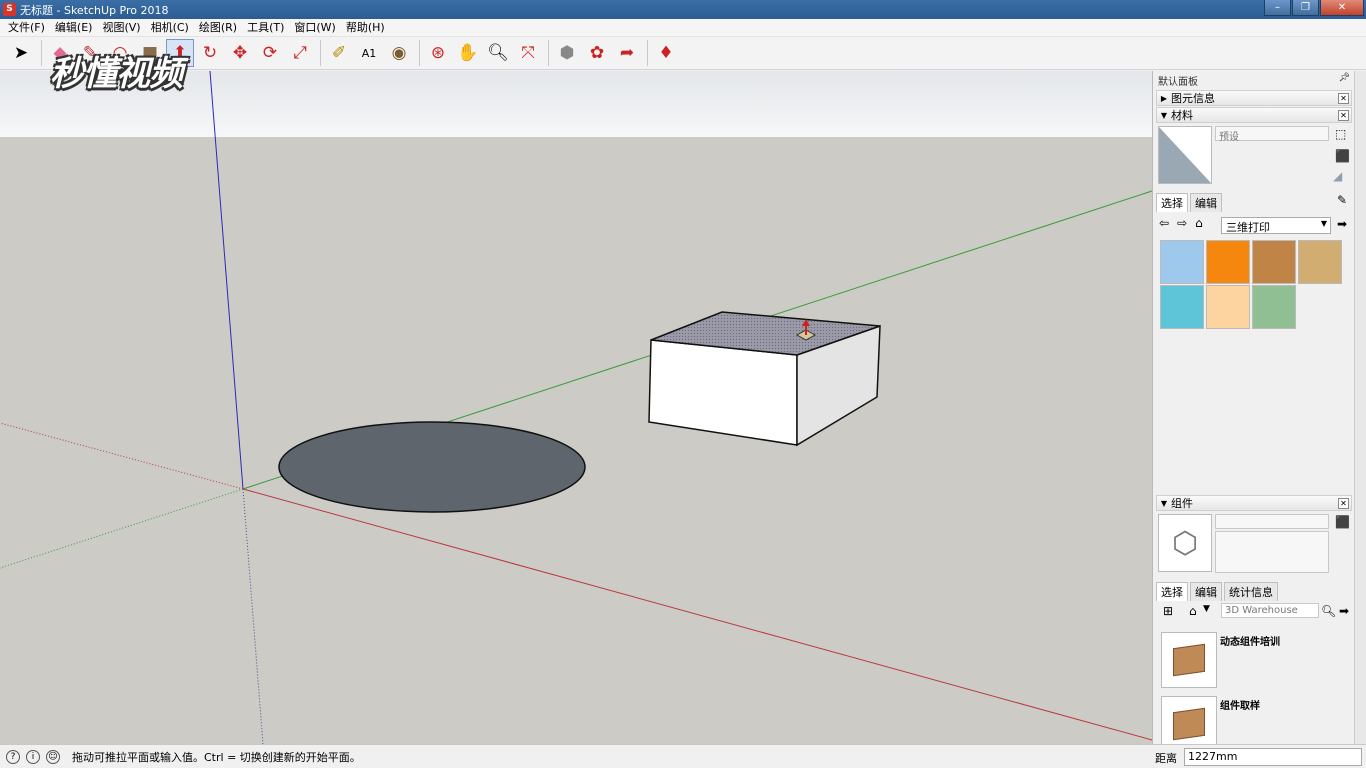 This screenshot has height=768, width=1366. What do you see at coordinates (1342, 200) in the screenshot?
I see `eyedropper-icon: ✎` at bounding box center [1342, 200].